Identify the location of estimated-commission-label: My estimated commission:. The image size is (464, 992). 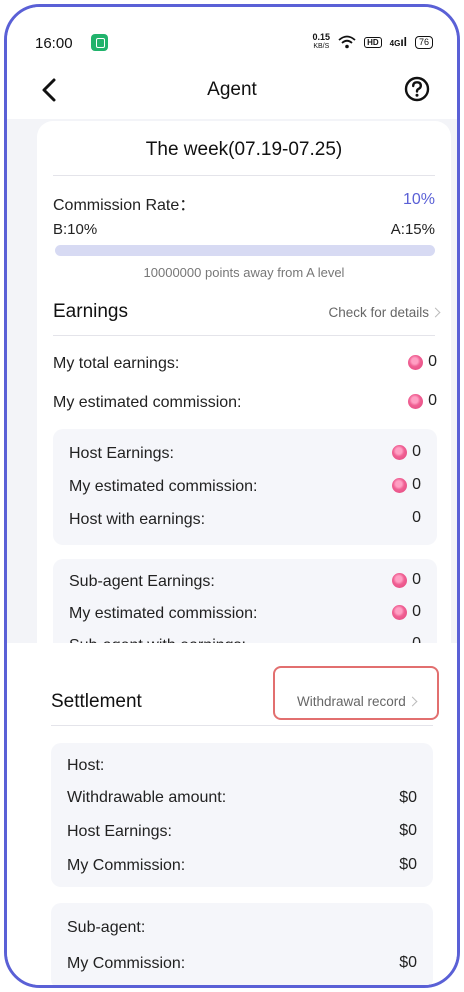
(147, 402).